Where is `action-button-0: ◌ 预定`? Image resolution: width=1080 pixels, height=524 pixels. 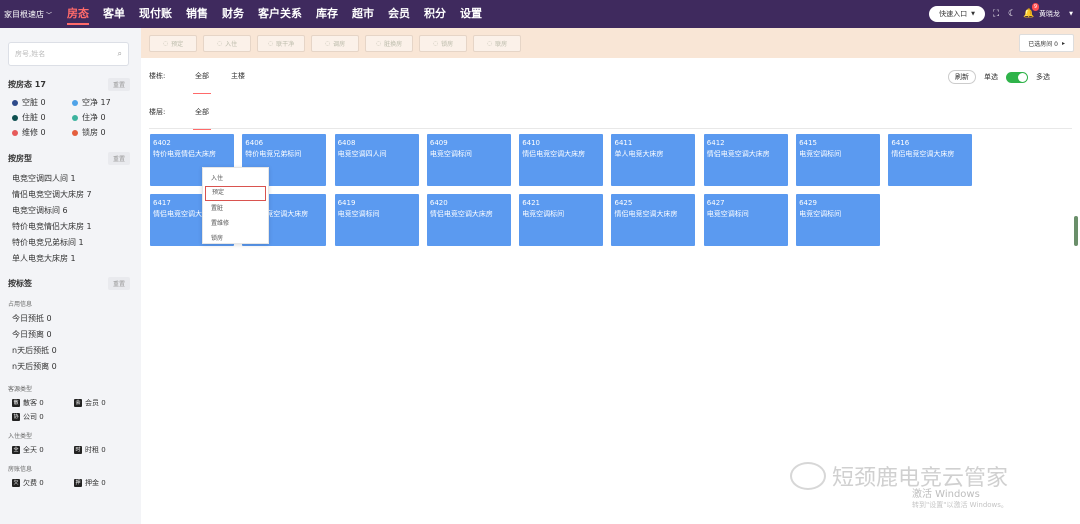 action-button-0: ◌ 预定 is located at coordinates (173, 43).